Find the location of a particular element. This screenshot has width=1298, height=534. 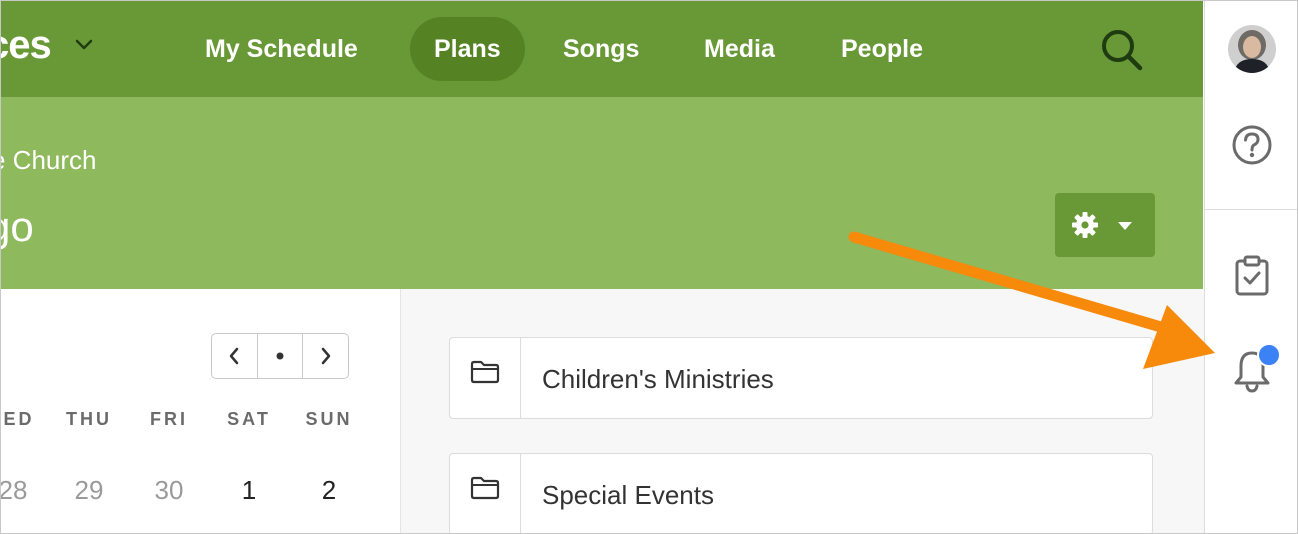

next-month-button is located at coordinates (325, 356).